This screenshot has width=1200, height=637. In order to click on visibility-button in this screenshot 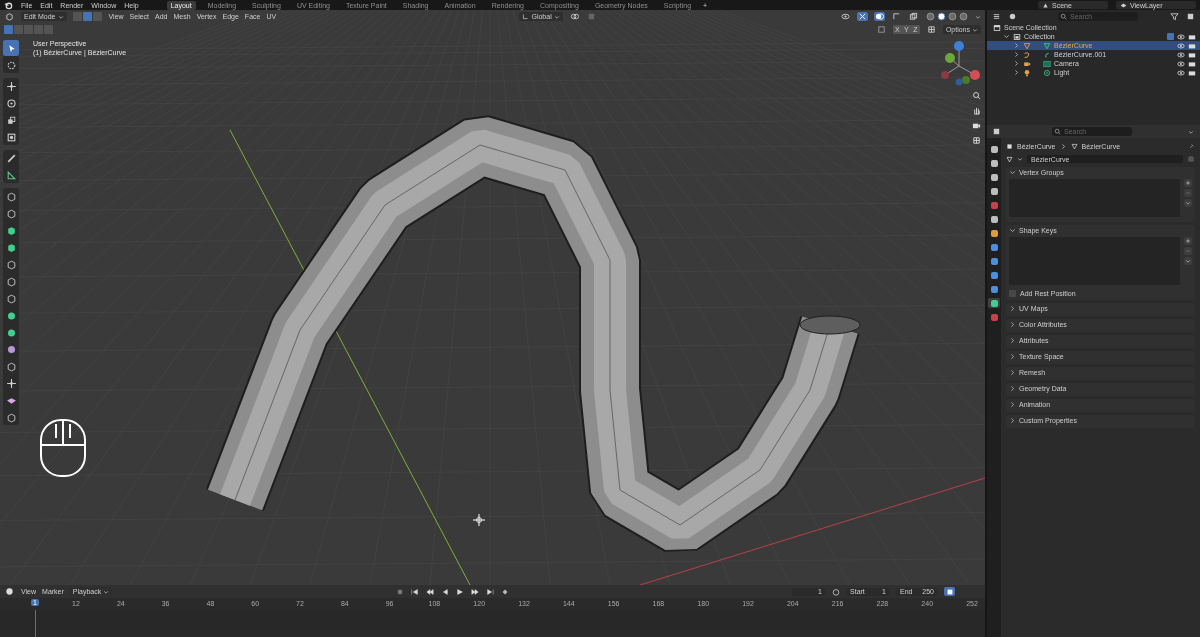, I will do `click(845, 16)`.